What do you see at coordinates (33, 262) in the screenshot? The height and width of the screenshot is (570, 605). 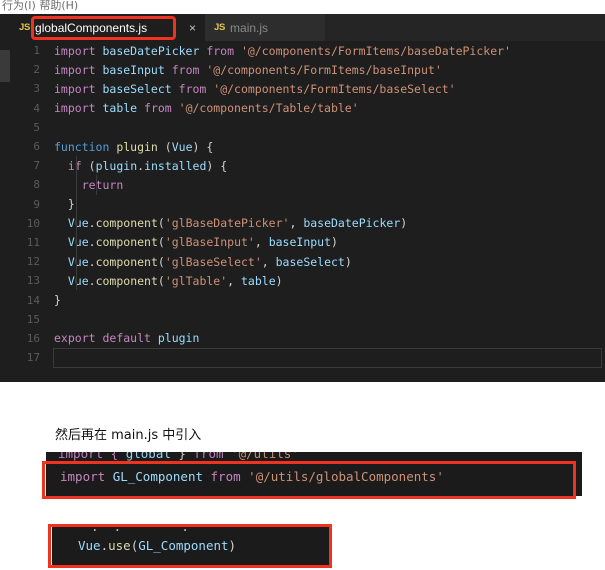 I see `line-number: 12` at bounding box center [33, 262].